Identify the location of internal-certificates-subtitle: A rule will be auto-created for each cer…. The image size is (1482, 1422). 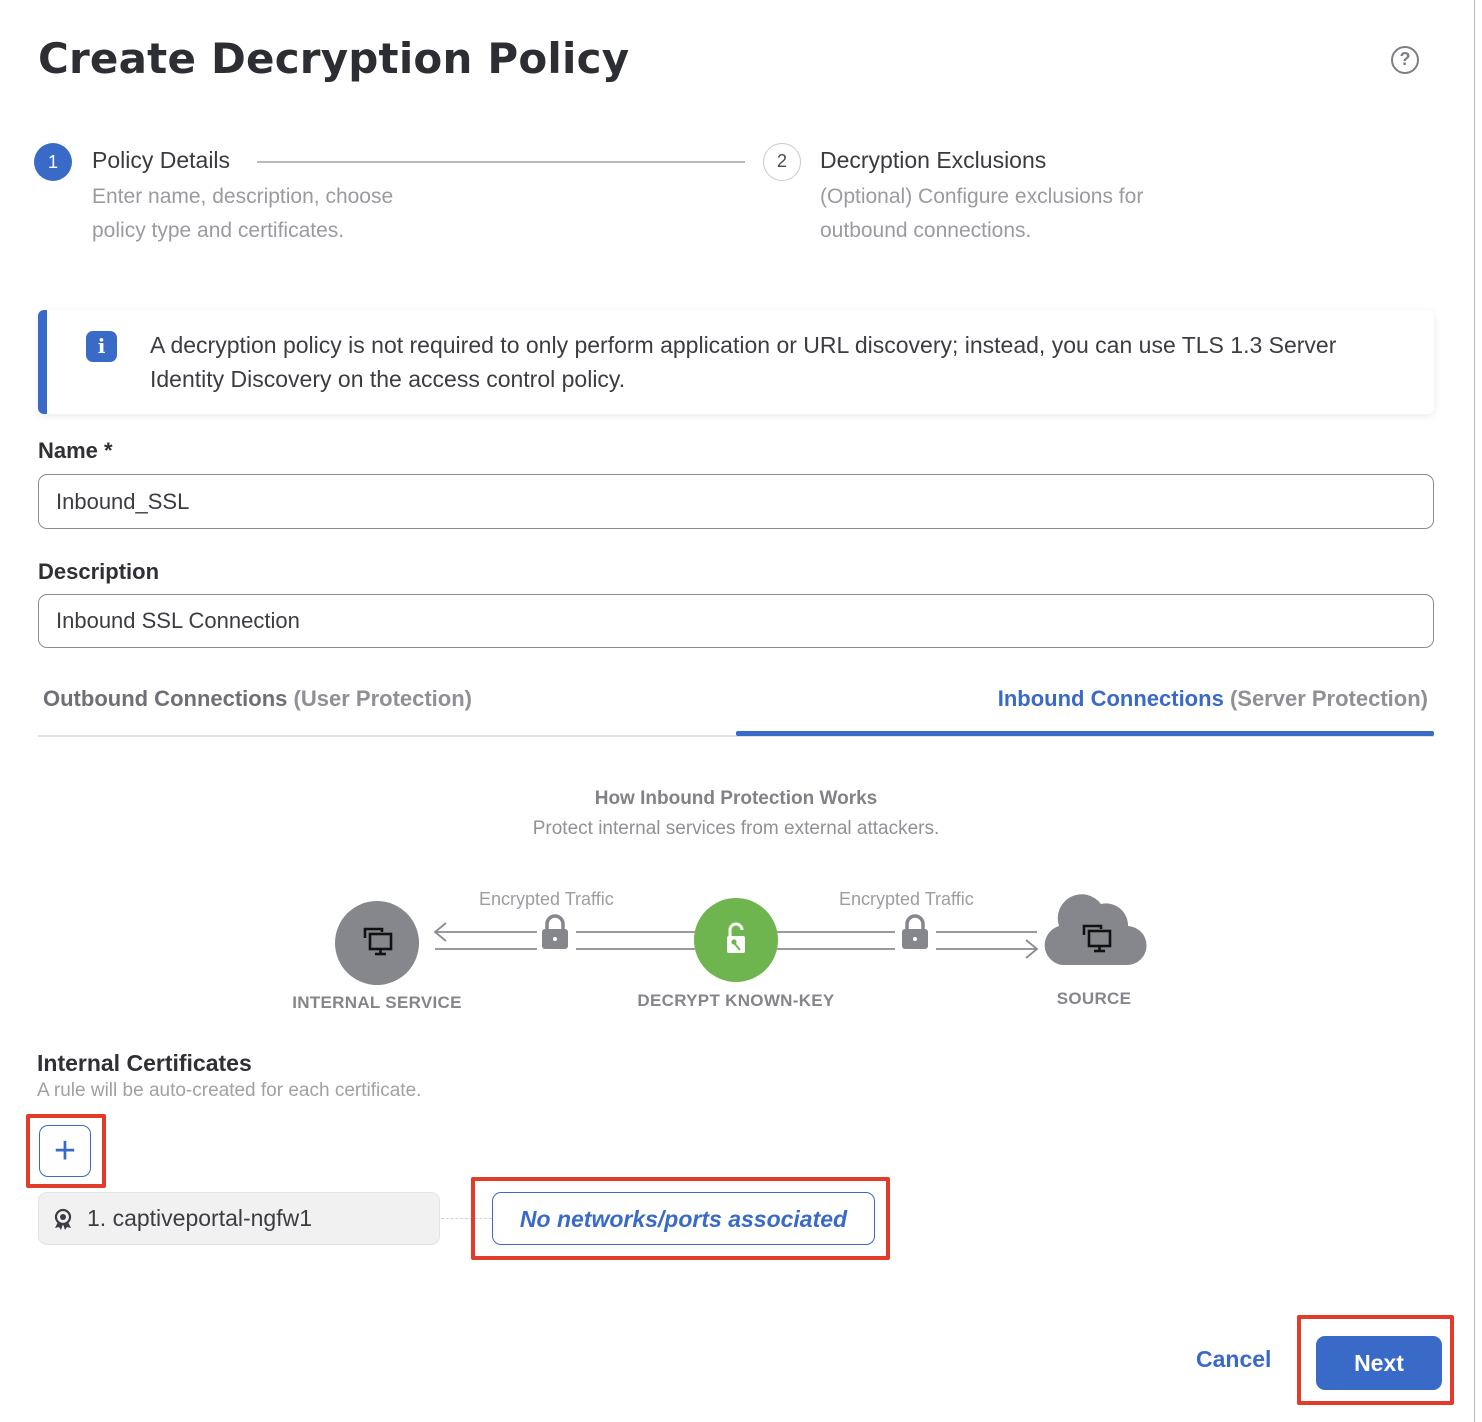
(229, 1090).